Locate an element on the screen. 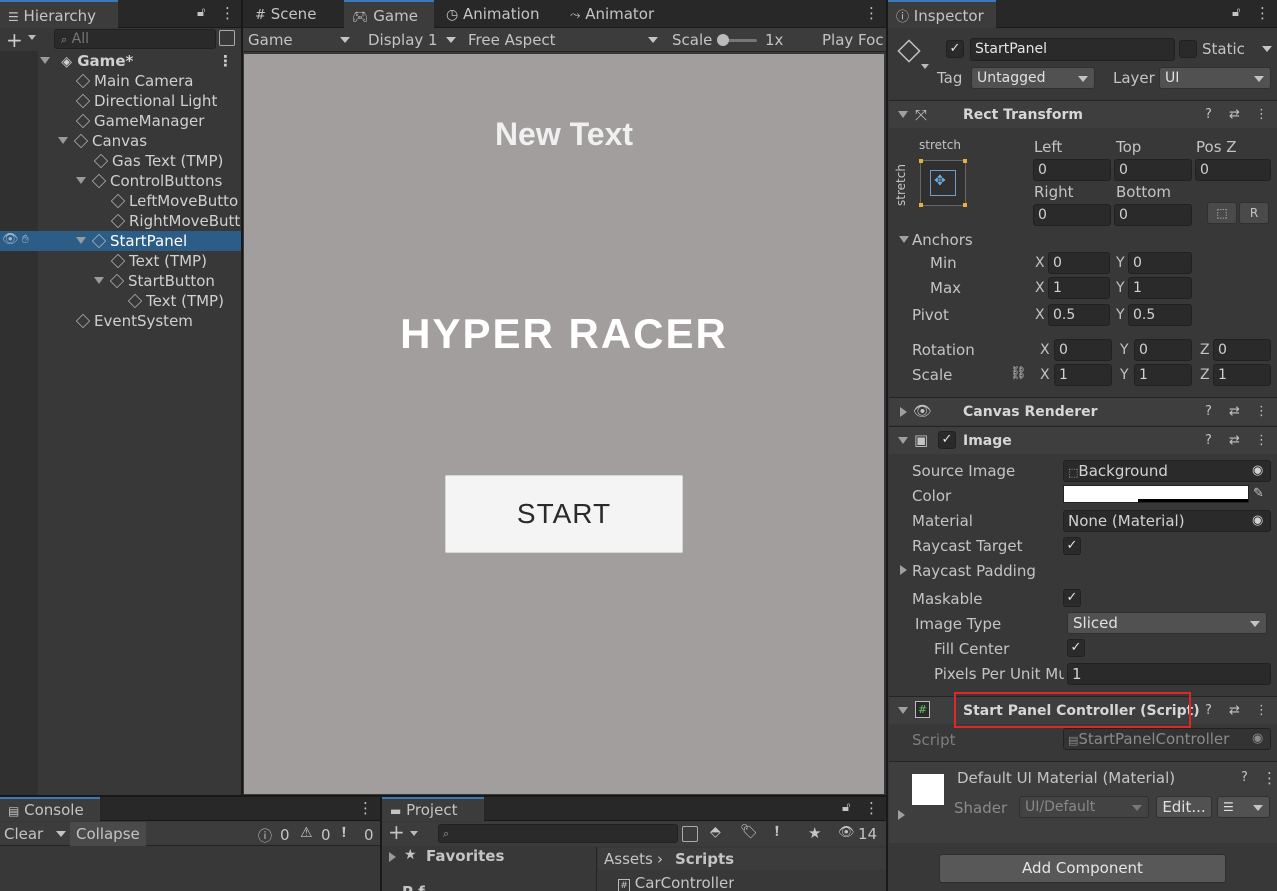  right-input: 0 is located at coordinates (1072, 215).